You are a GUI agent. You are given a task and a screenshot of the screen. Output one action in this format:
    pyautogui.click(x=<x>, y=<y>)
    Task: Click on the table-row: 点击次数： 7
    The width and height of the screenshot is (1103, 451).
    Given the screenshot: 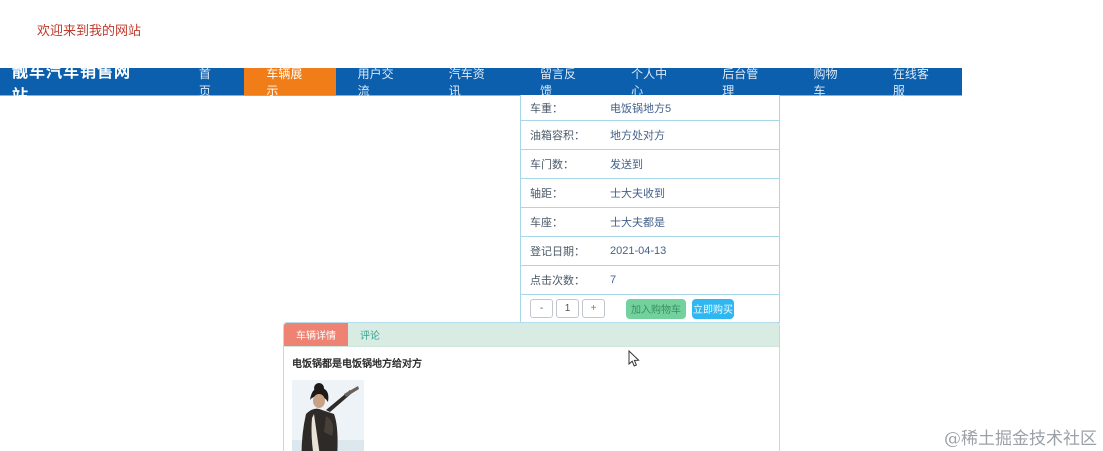 What is the action you would take?
    pyautogui.click(x=650, y=280)
    